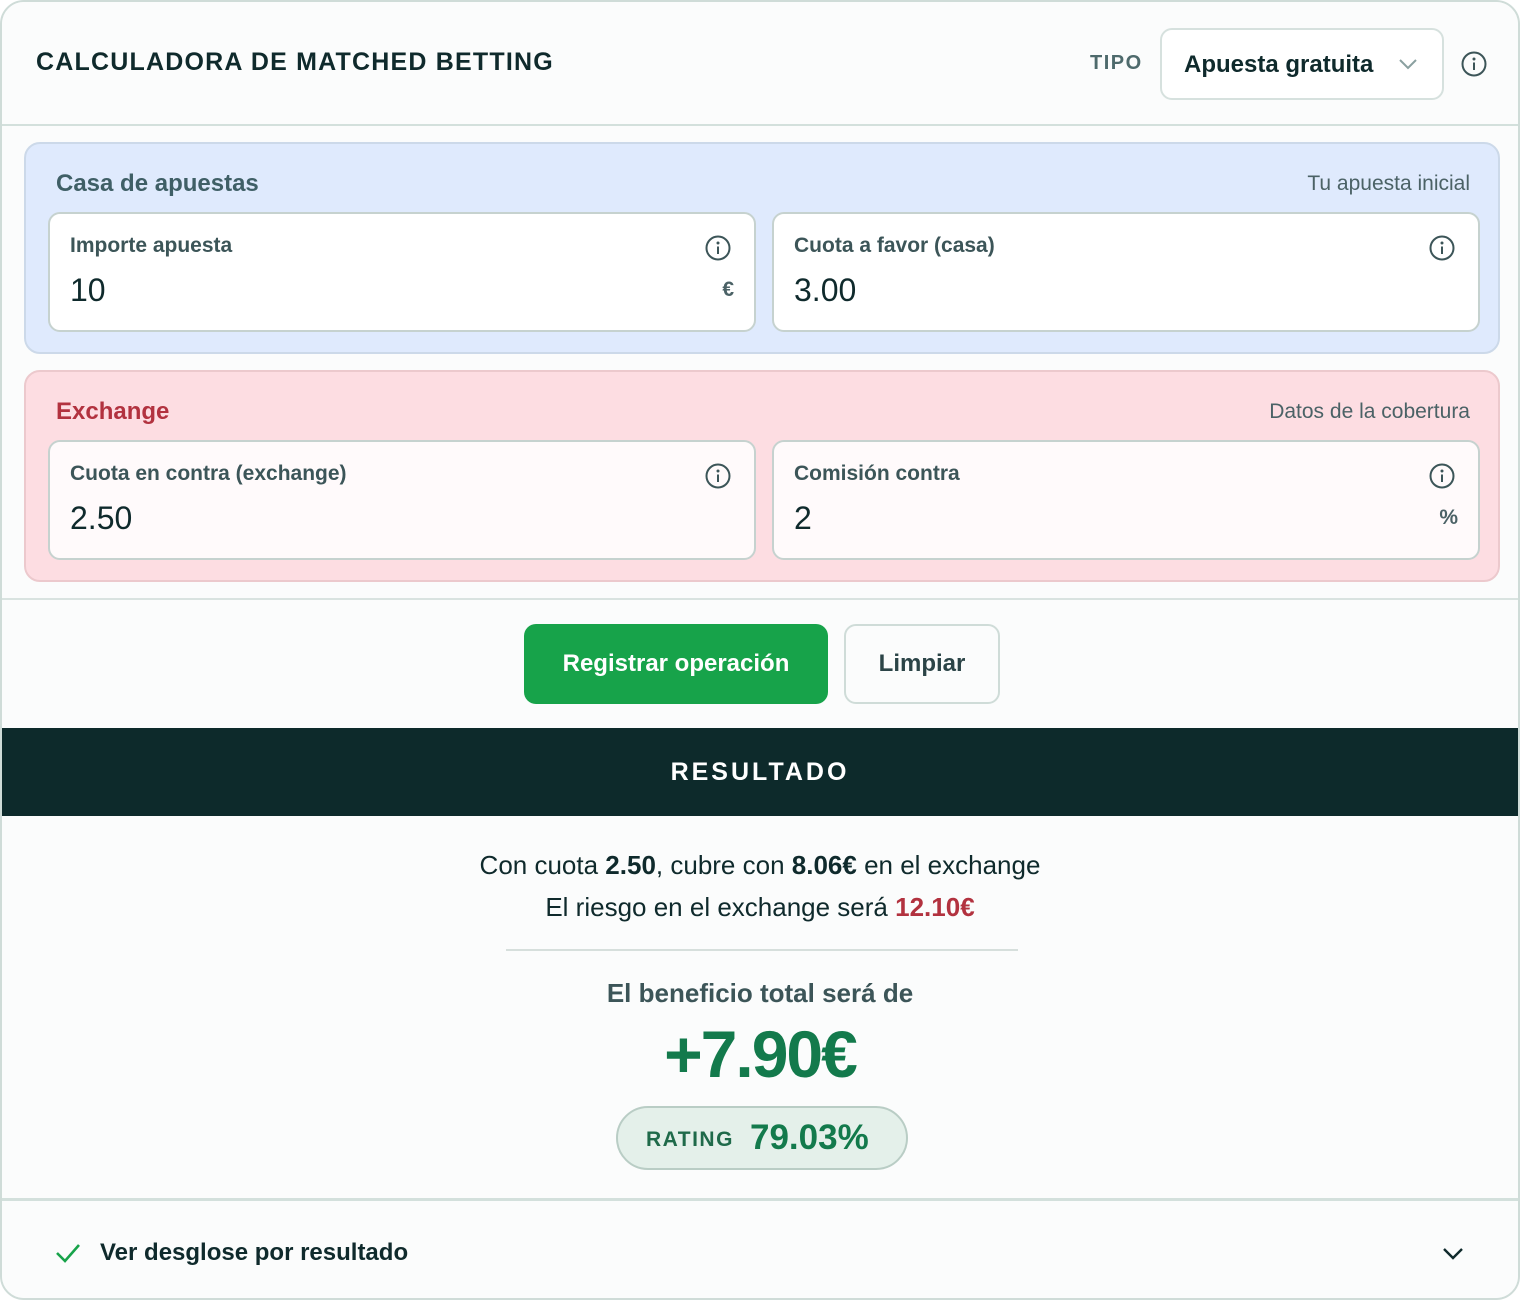 This screenshot has height=1300, width=1520. I want to click on casa-panel-title: Casa de apuestas, so click(157, 183).